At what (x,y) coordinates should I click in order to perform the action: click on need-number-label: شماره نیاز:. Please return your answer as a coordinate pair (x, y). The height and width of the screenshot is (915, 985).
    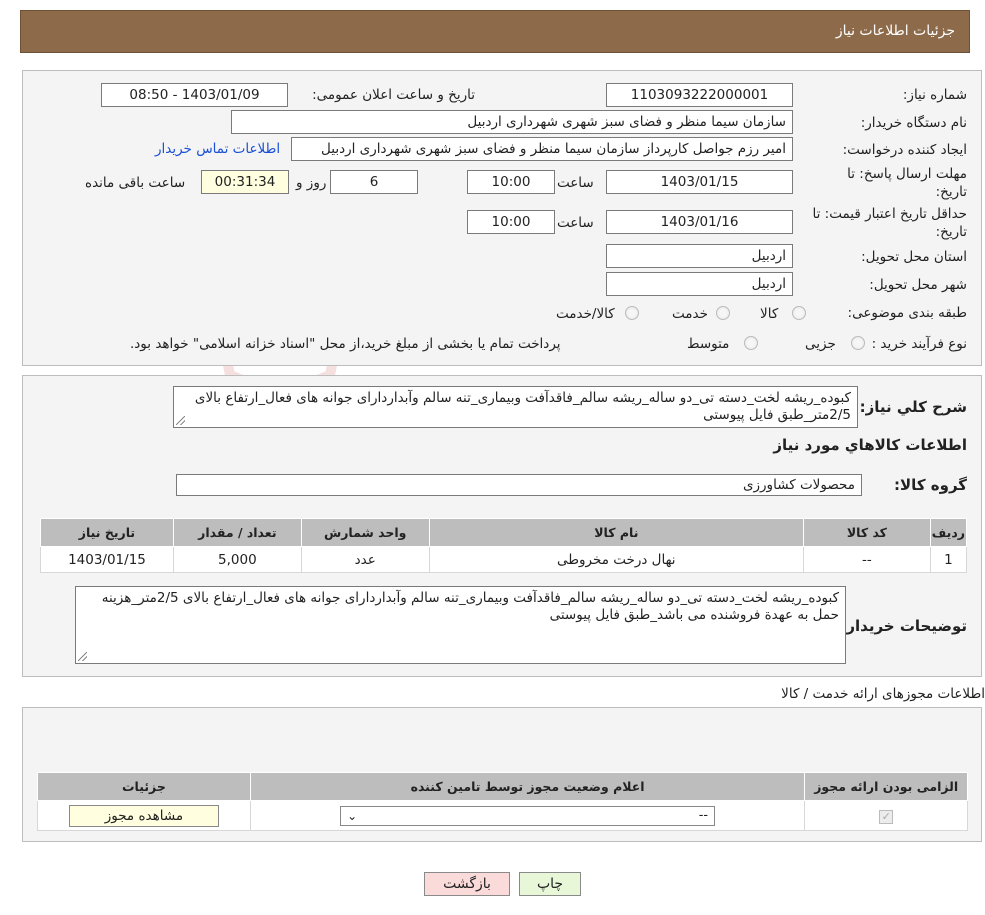
    Looking at the image, I should click on (934, 95).